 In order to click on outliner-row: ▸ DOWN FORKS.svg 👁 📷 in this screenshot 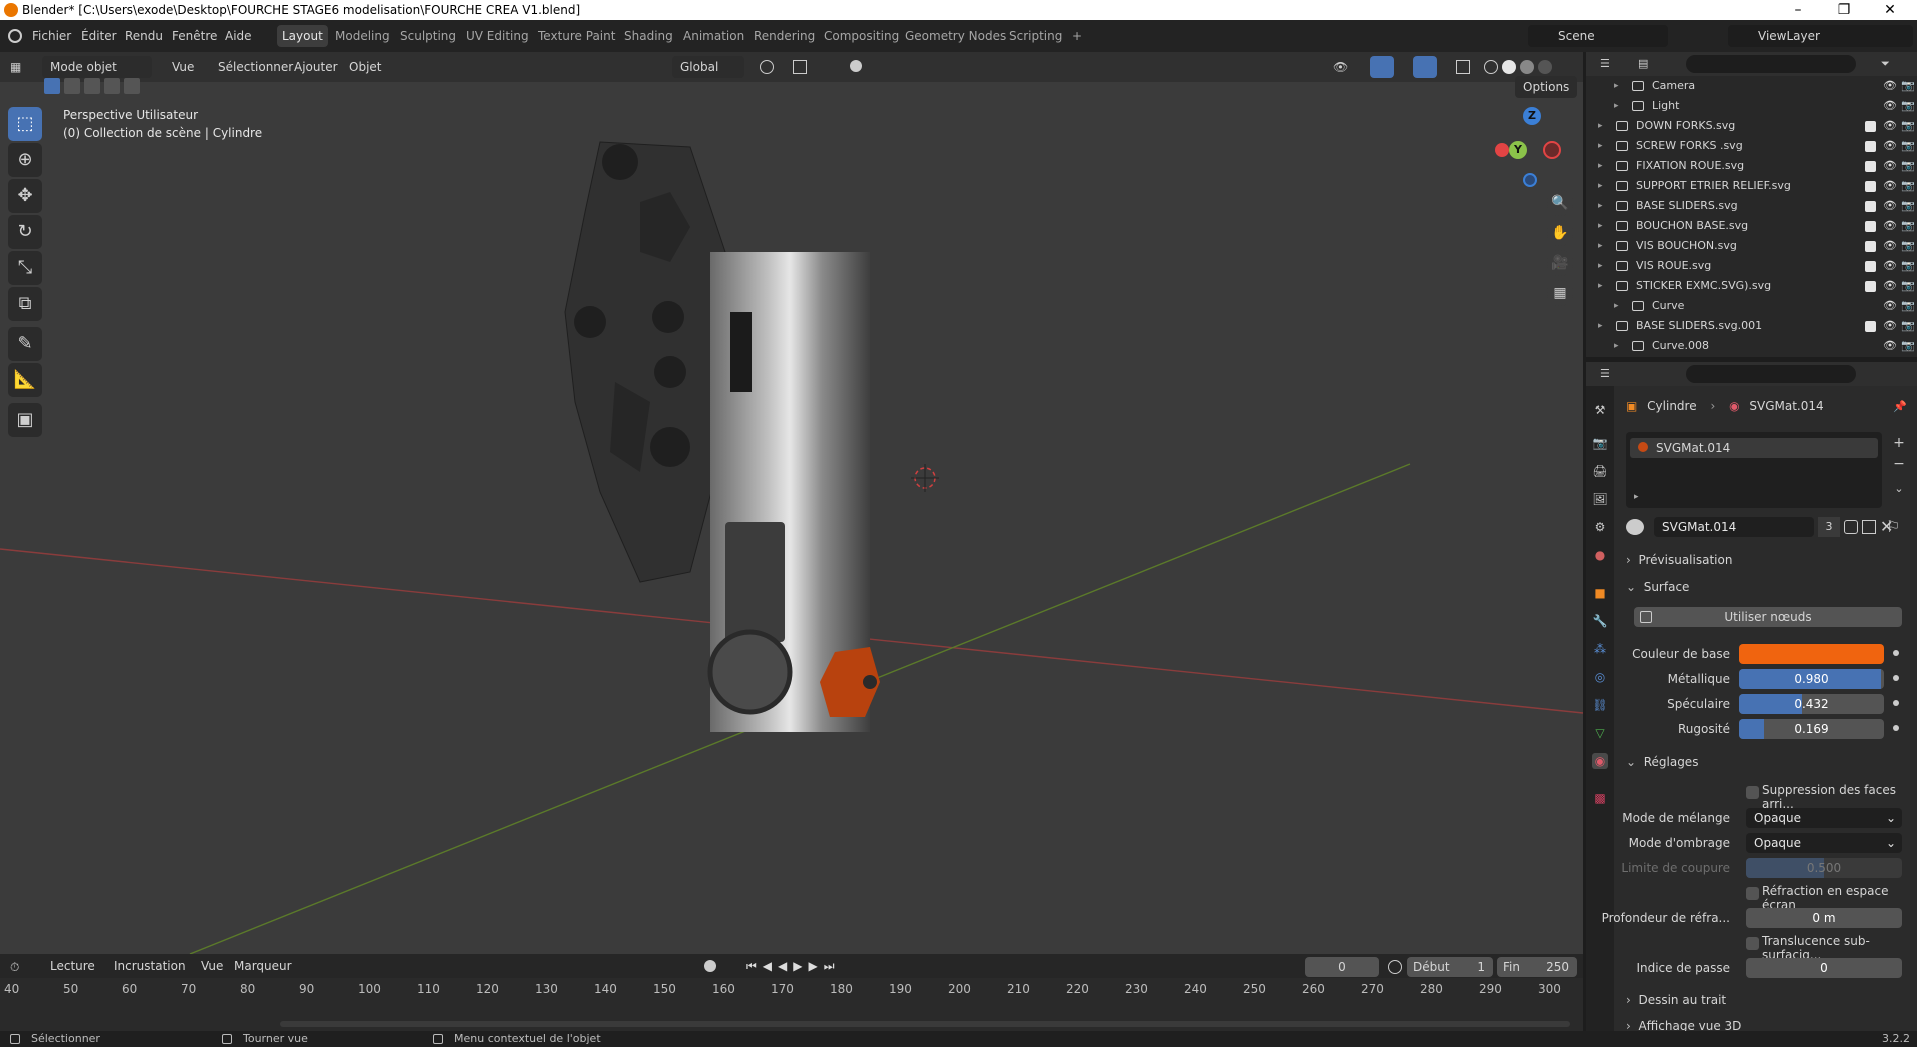, I will do `click(1751, 126)`.